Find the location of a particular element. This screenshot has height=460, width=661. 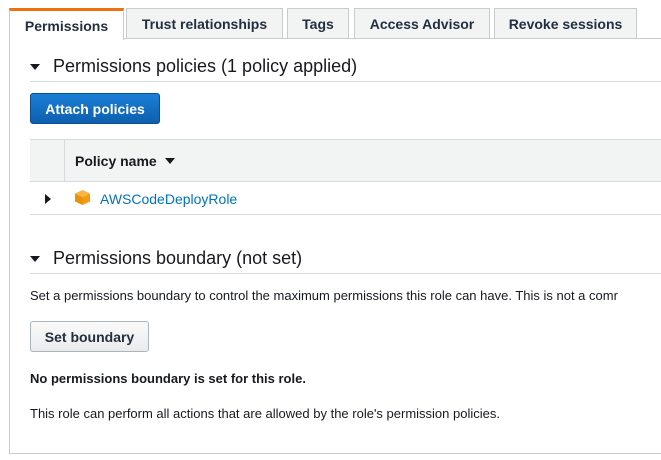

expand-row-icon is located at coordinates (48, 199).